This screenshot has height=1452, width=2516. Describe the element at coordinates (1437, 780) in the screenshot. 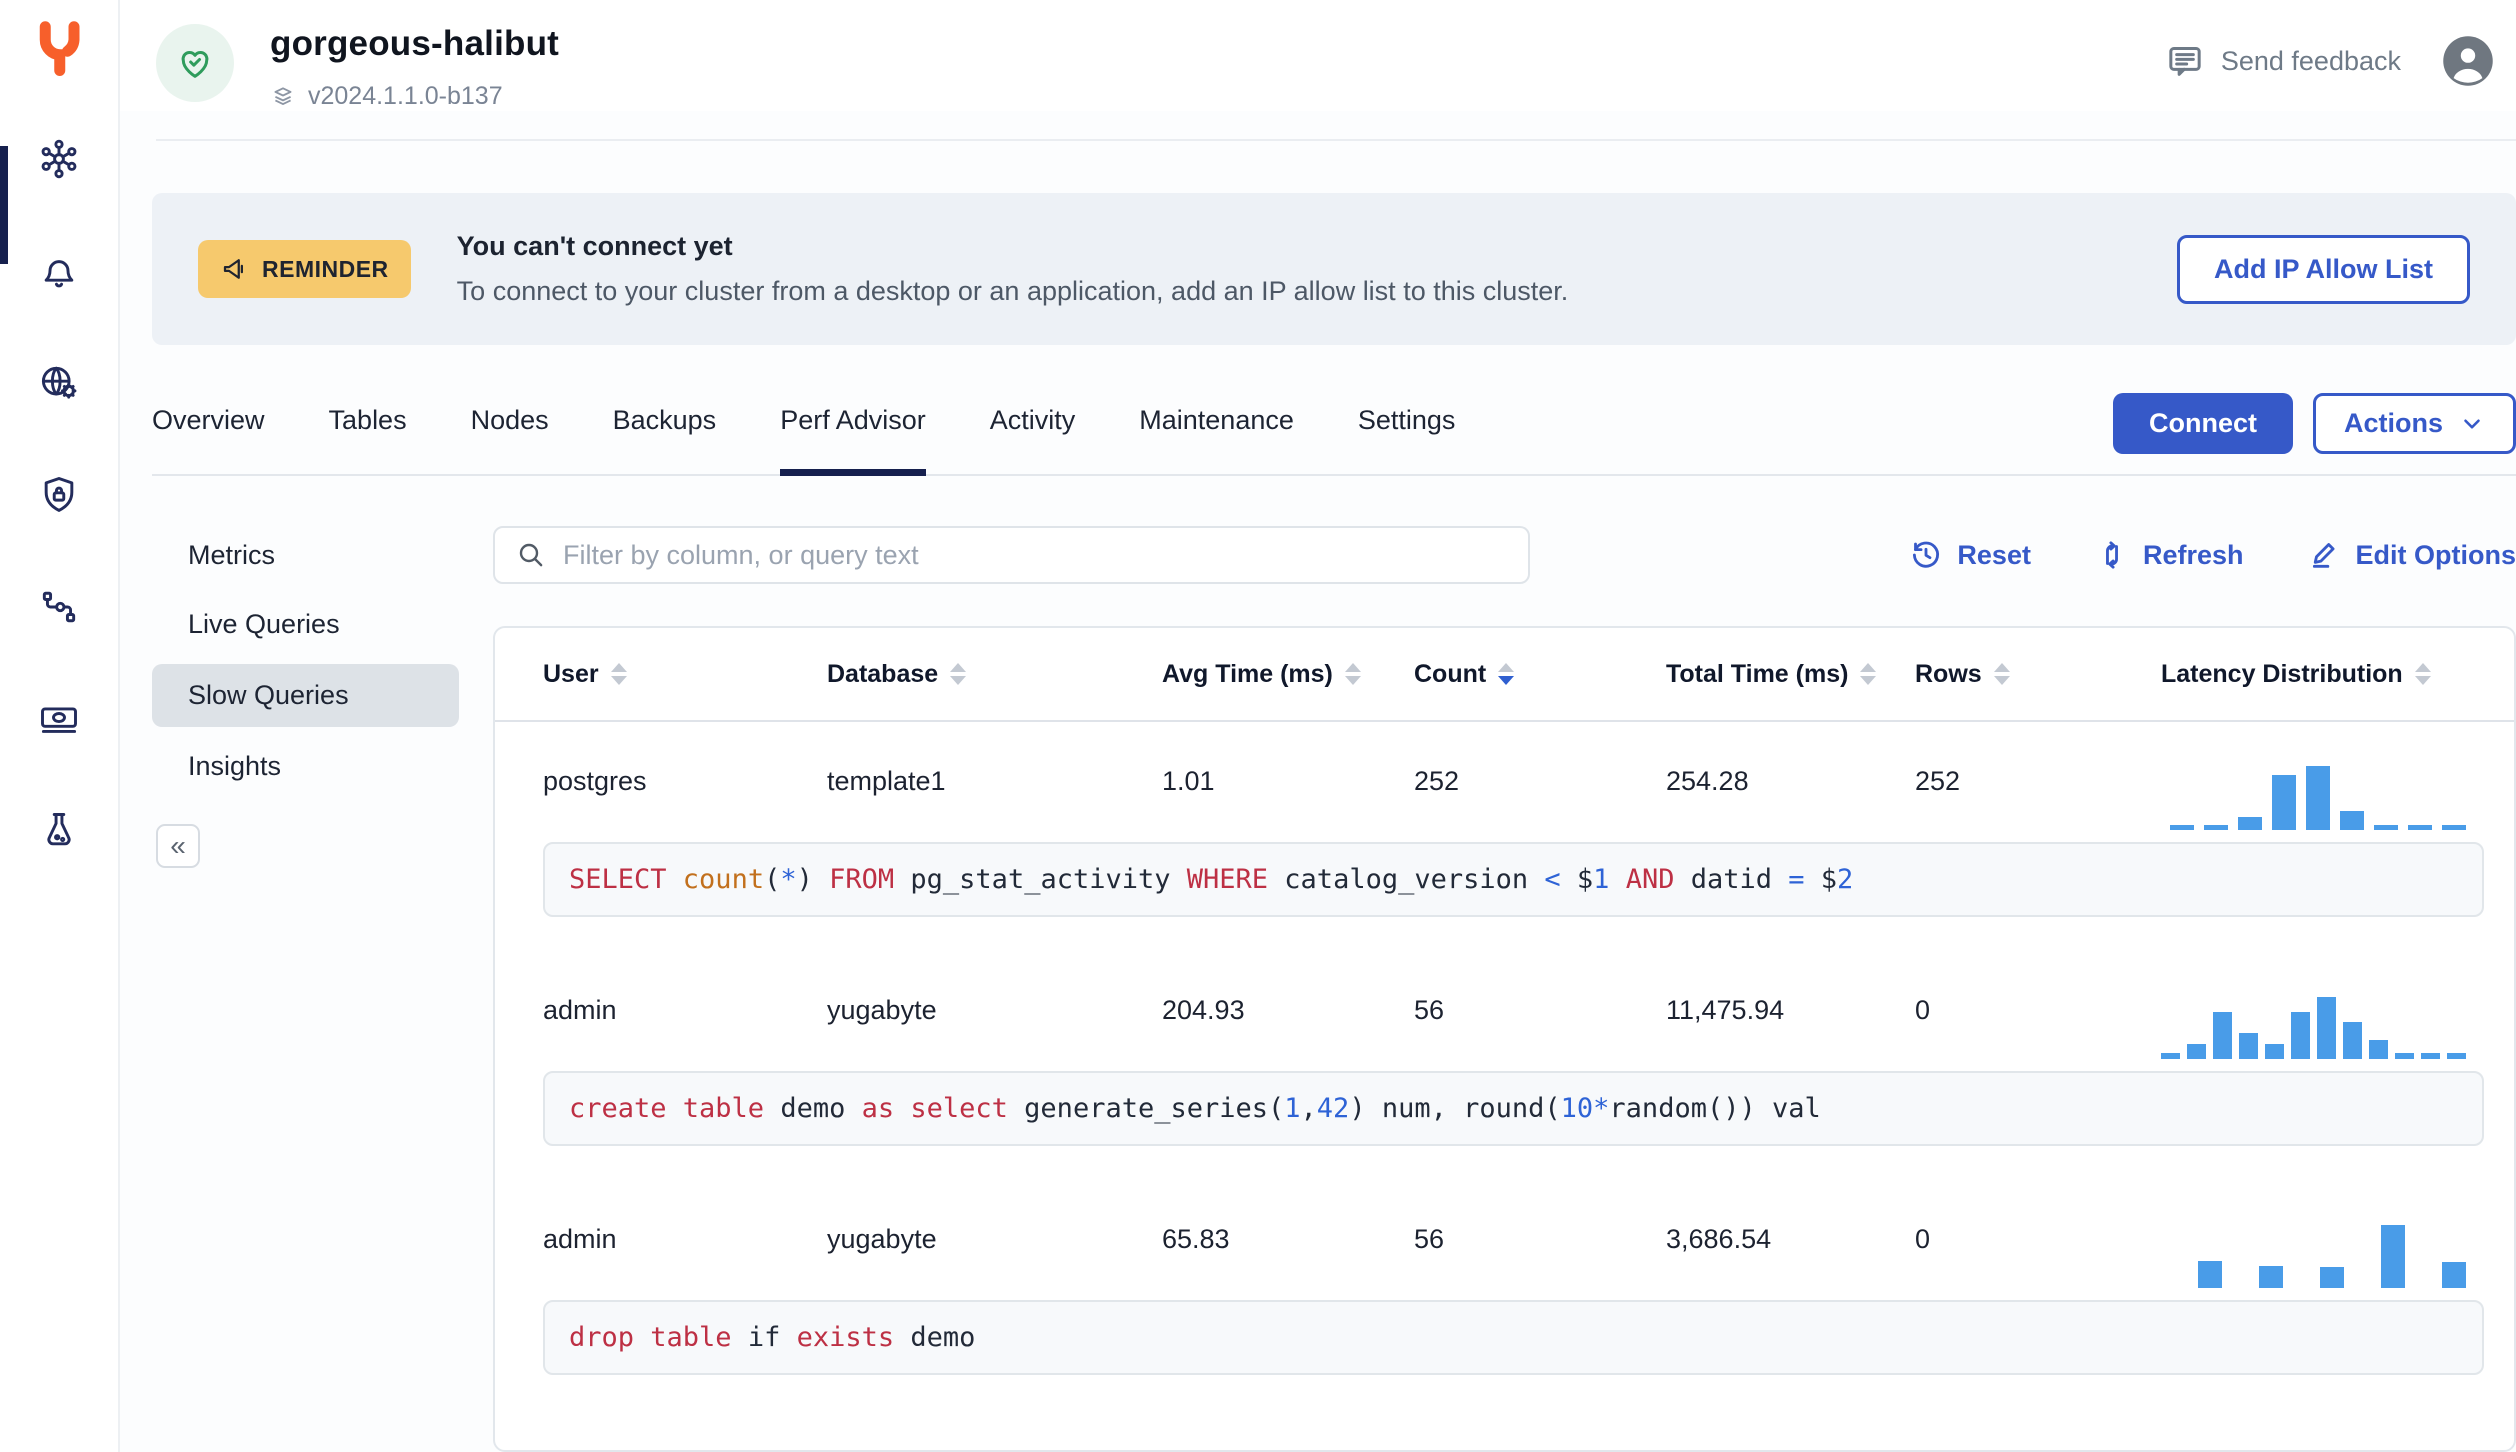

I see `cell-count: 252` at that location.